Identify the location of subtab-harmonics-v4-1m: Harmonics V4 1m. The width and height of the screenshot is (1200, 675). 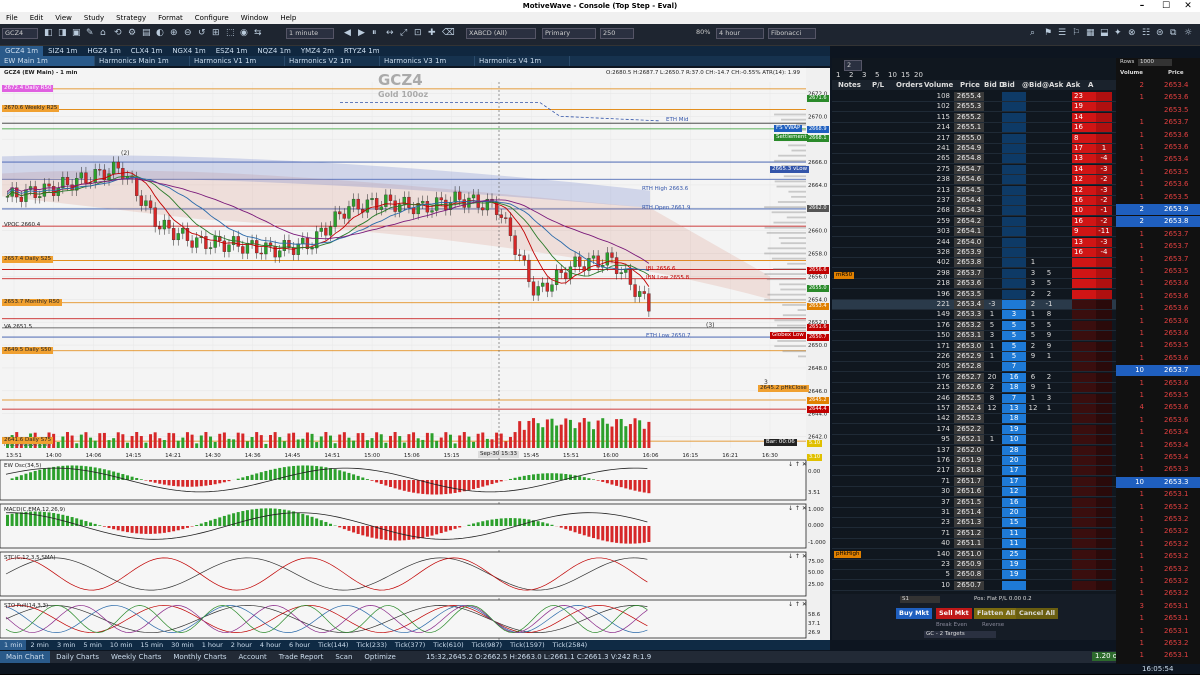
(522, 61).